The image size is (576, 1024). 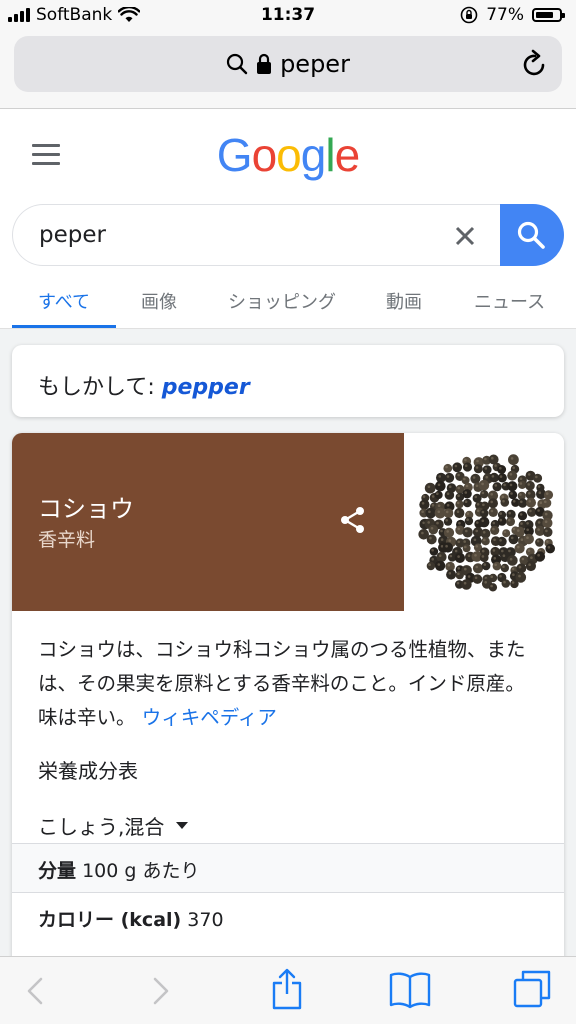 What do you see at coordinates (535, 63) in the screenshot?
I see `reload-icon` at bounding box center [535, 63].